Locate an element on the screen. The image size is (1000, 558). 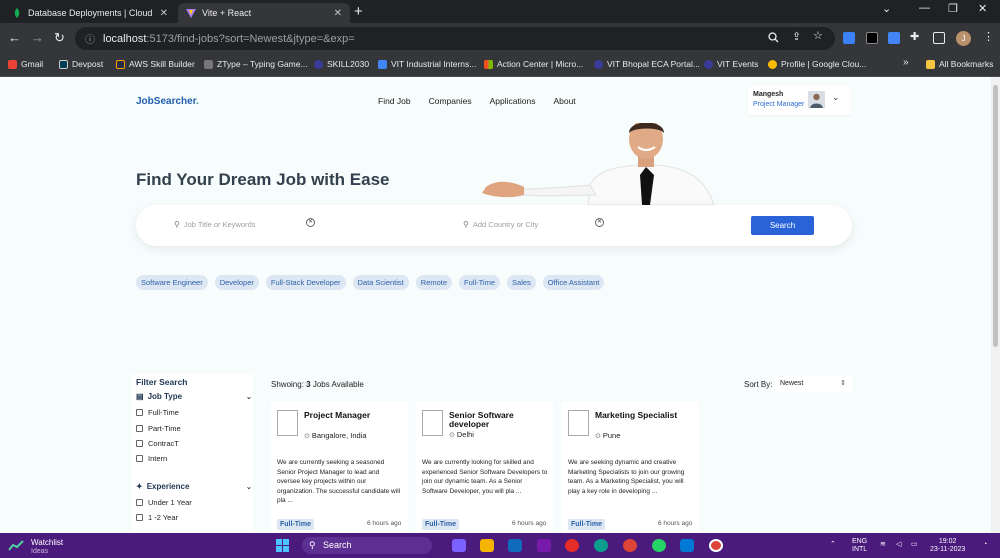
windows-start-icon is located at coordinates (282, 545).